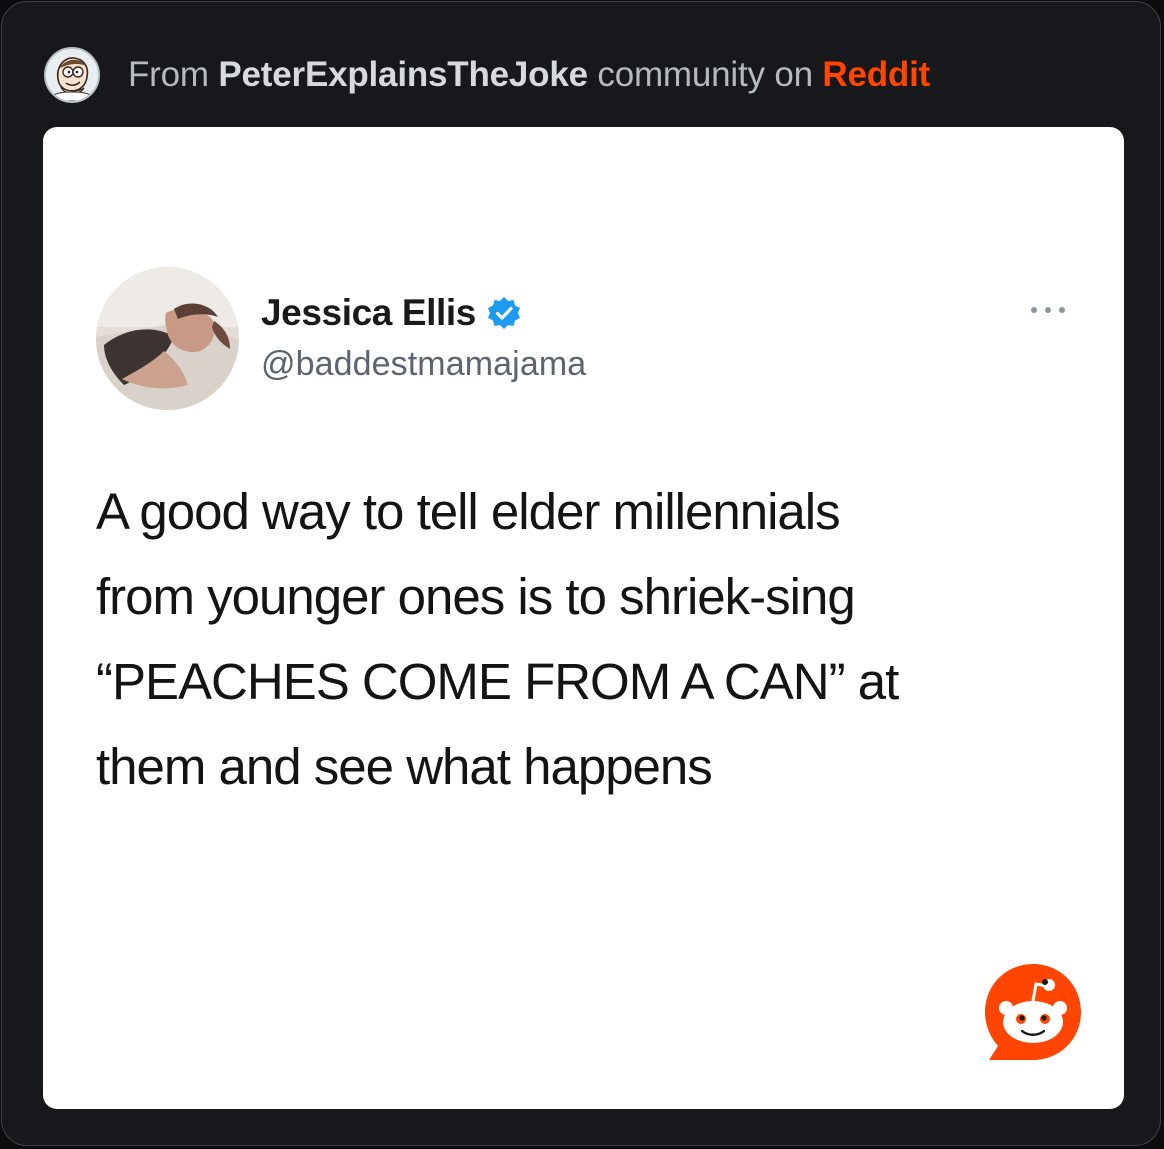 The image size is (1164, 1149). I want to click on verified-badge-icon, so click(503, 313).